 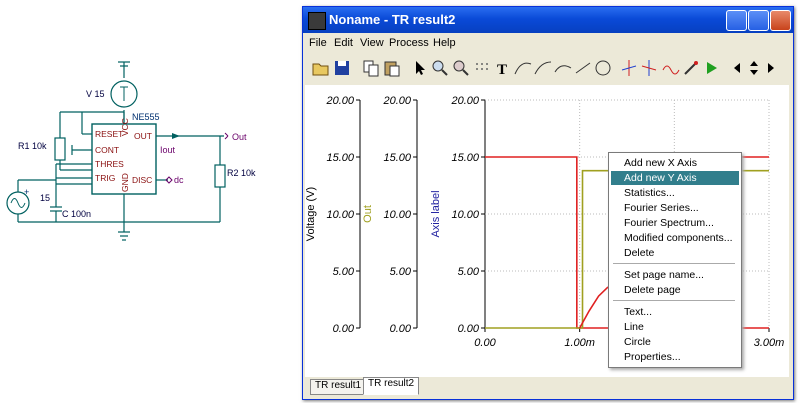 What do you see at coordinates (409, 43) in the screenshot?
I see `menu-process: Process` at bounding box center [409, 43].